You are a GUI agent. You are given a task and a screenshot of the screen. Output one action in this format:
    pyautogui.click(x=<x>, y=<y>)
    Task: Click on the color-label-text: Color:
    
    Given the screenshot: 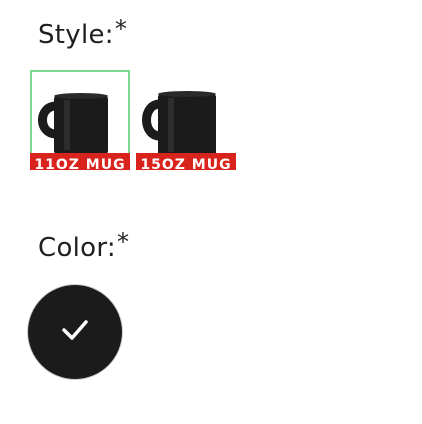 What is the action you would take?
    pyautogui.click(x=77, y=248)
    